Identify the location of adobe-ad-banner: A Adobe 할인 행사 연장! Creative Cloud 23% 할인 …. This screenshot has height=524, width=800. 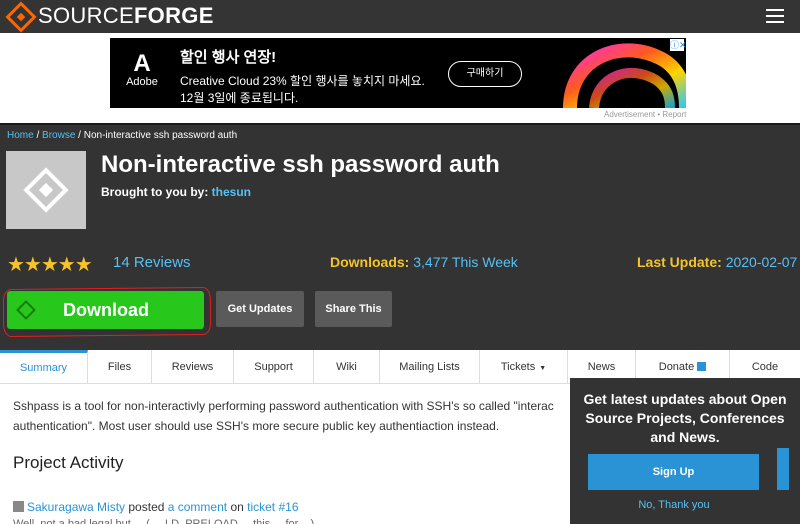
(398, 73).